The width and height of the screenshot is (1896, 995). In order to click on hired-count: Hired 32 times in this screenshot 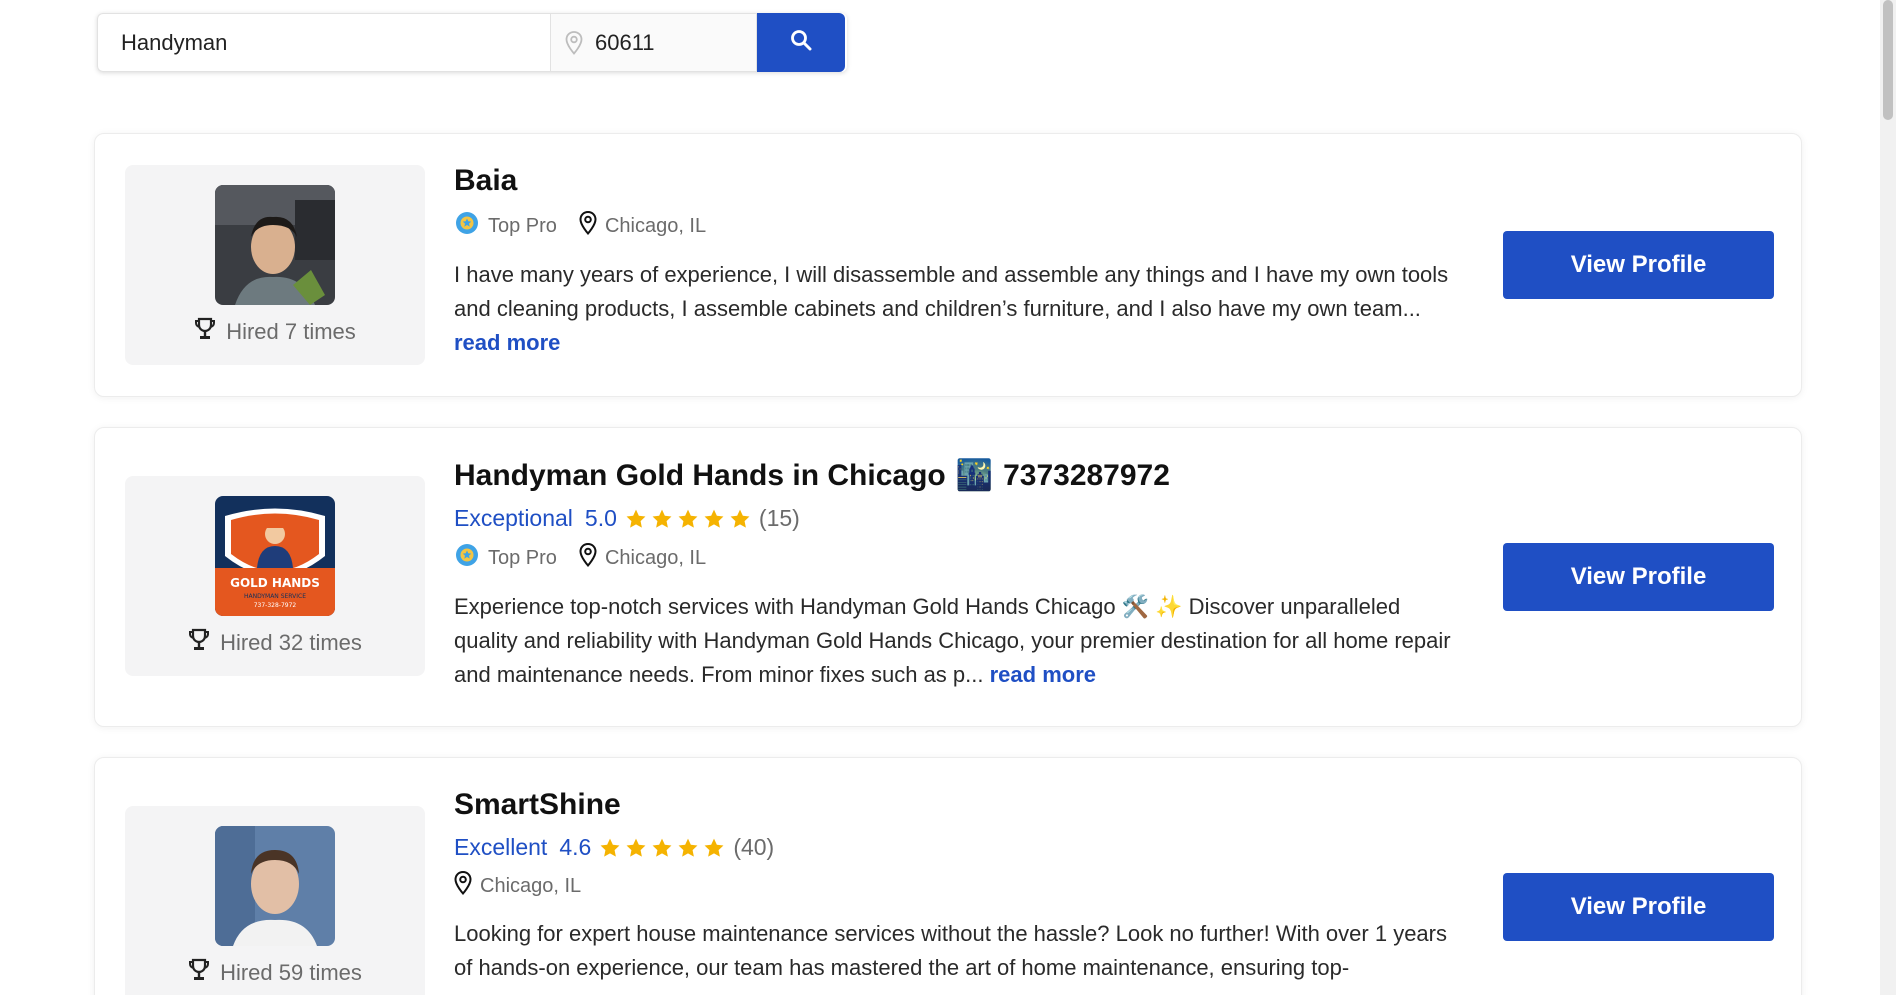, I will do `click(275, 643)`.